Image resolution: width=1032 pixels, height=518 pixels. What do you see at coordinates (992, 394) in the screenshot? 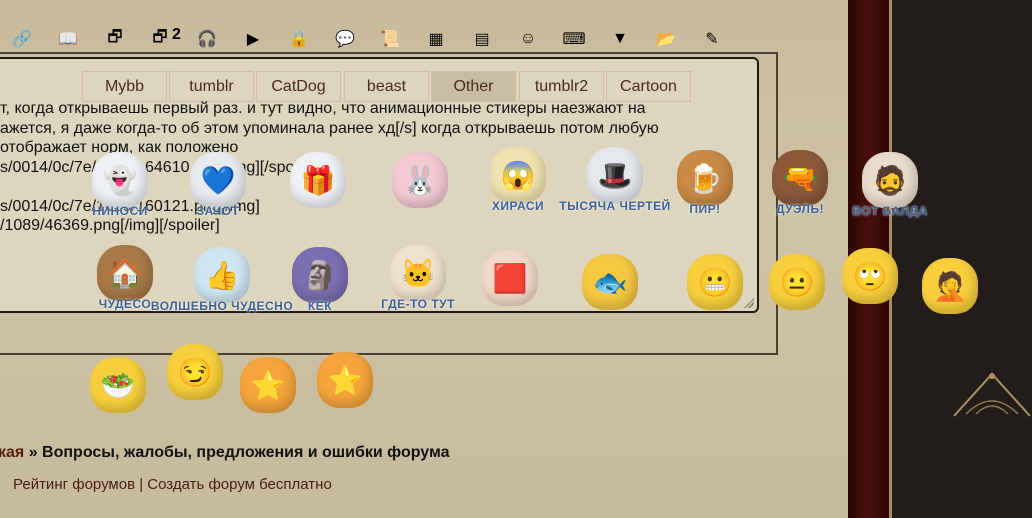
I see `corner-ornament-icon` at bounding box center [992, 394].